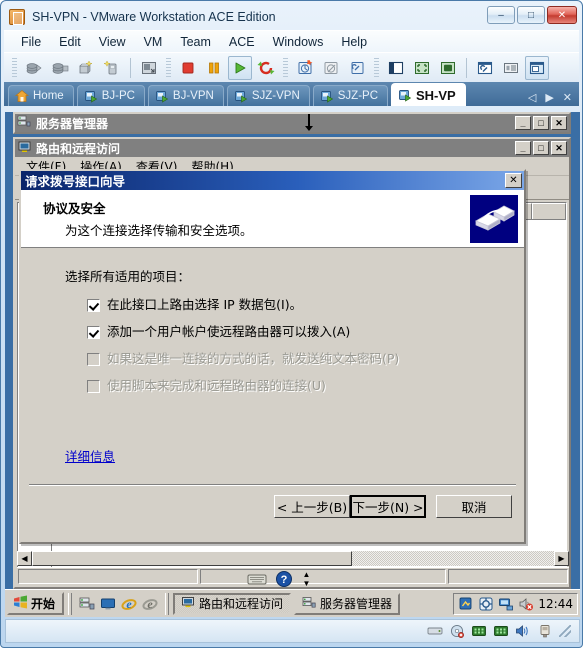 This screenshot has height=648, width=583. Describe the element at coordinates (549, 97) in the screenshot. I see `tab-scroll-right-icon: ▶` at that location.